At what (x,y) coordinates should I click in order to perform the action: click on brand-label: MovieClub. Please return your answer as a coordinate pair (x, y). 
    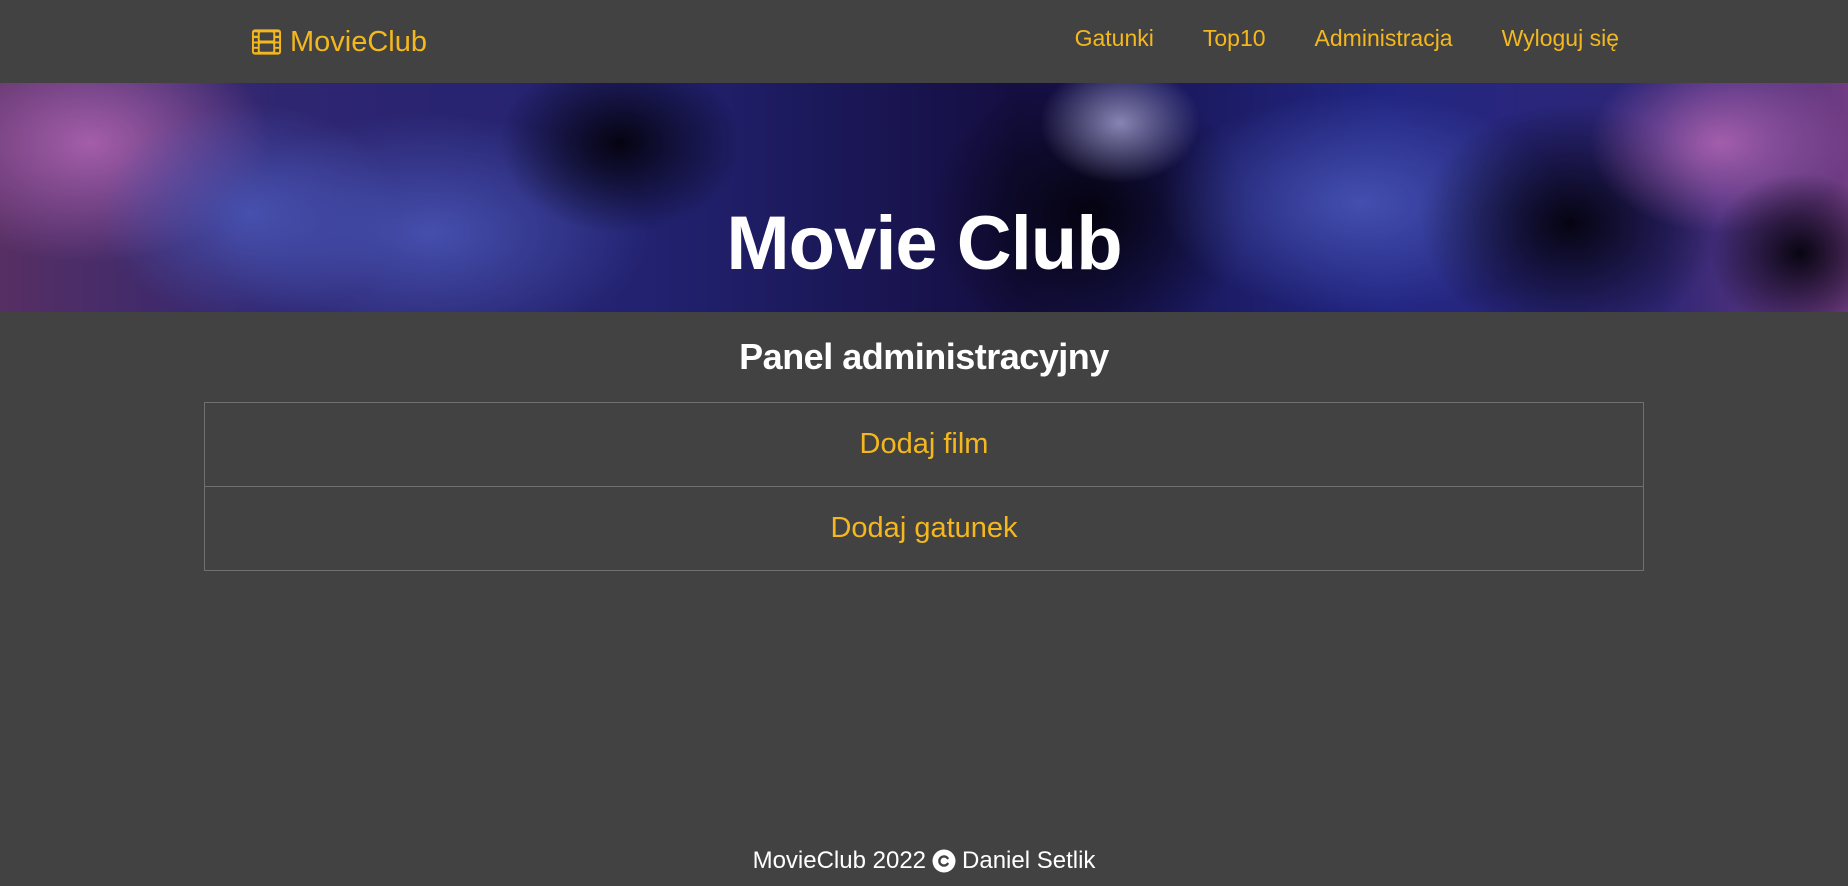
    Looking at the image, I should click on (358, 41).